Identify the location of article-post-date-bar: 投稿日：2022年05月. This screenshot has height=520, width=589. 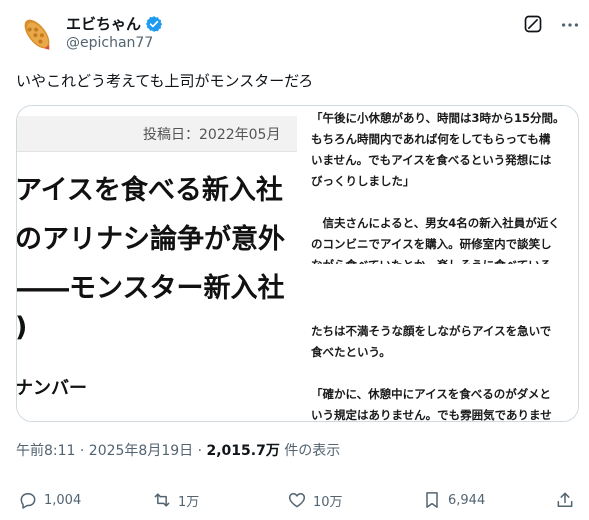
(157, 134).